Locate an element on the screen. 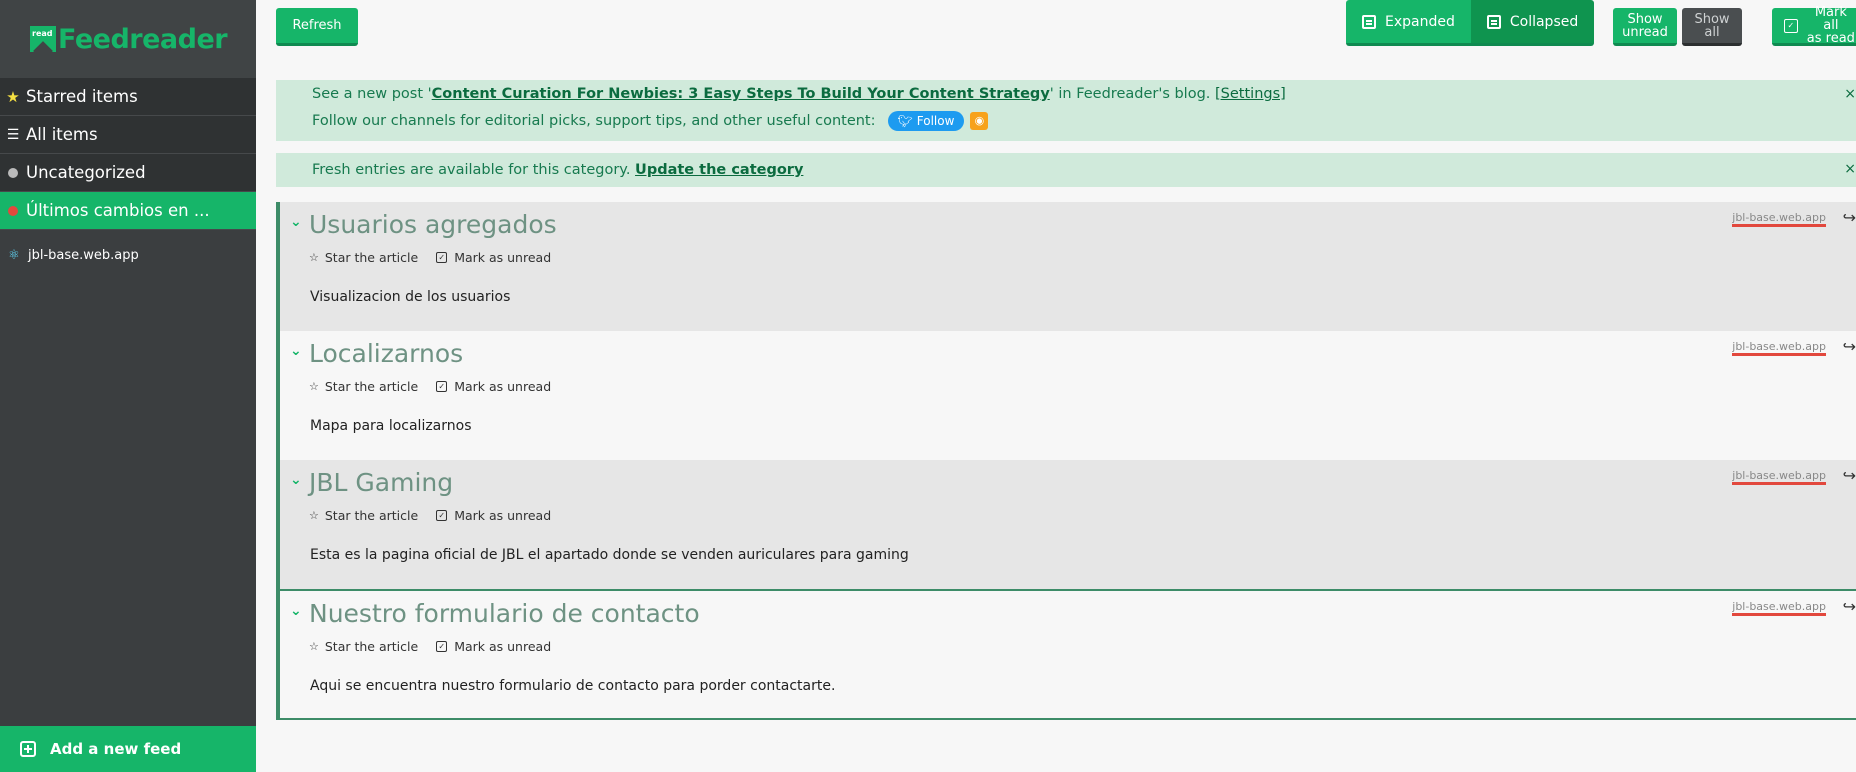 The image size is (1856, 772). show-unread-button: Show unread is located at coordinates (1645, 27).